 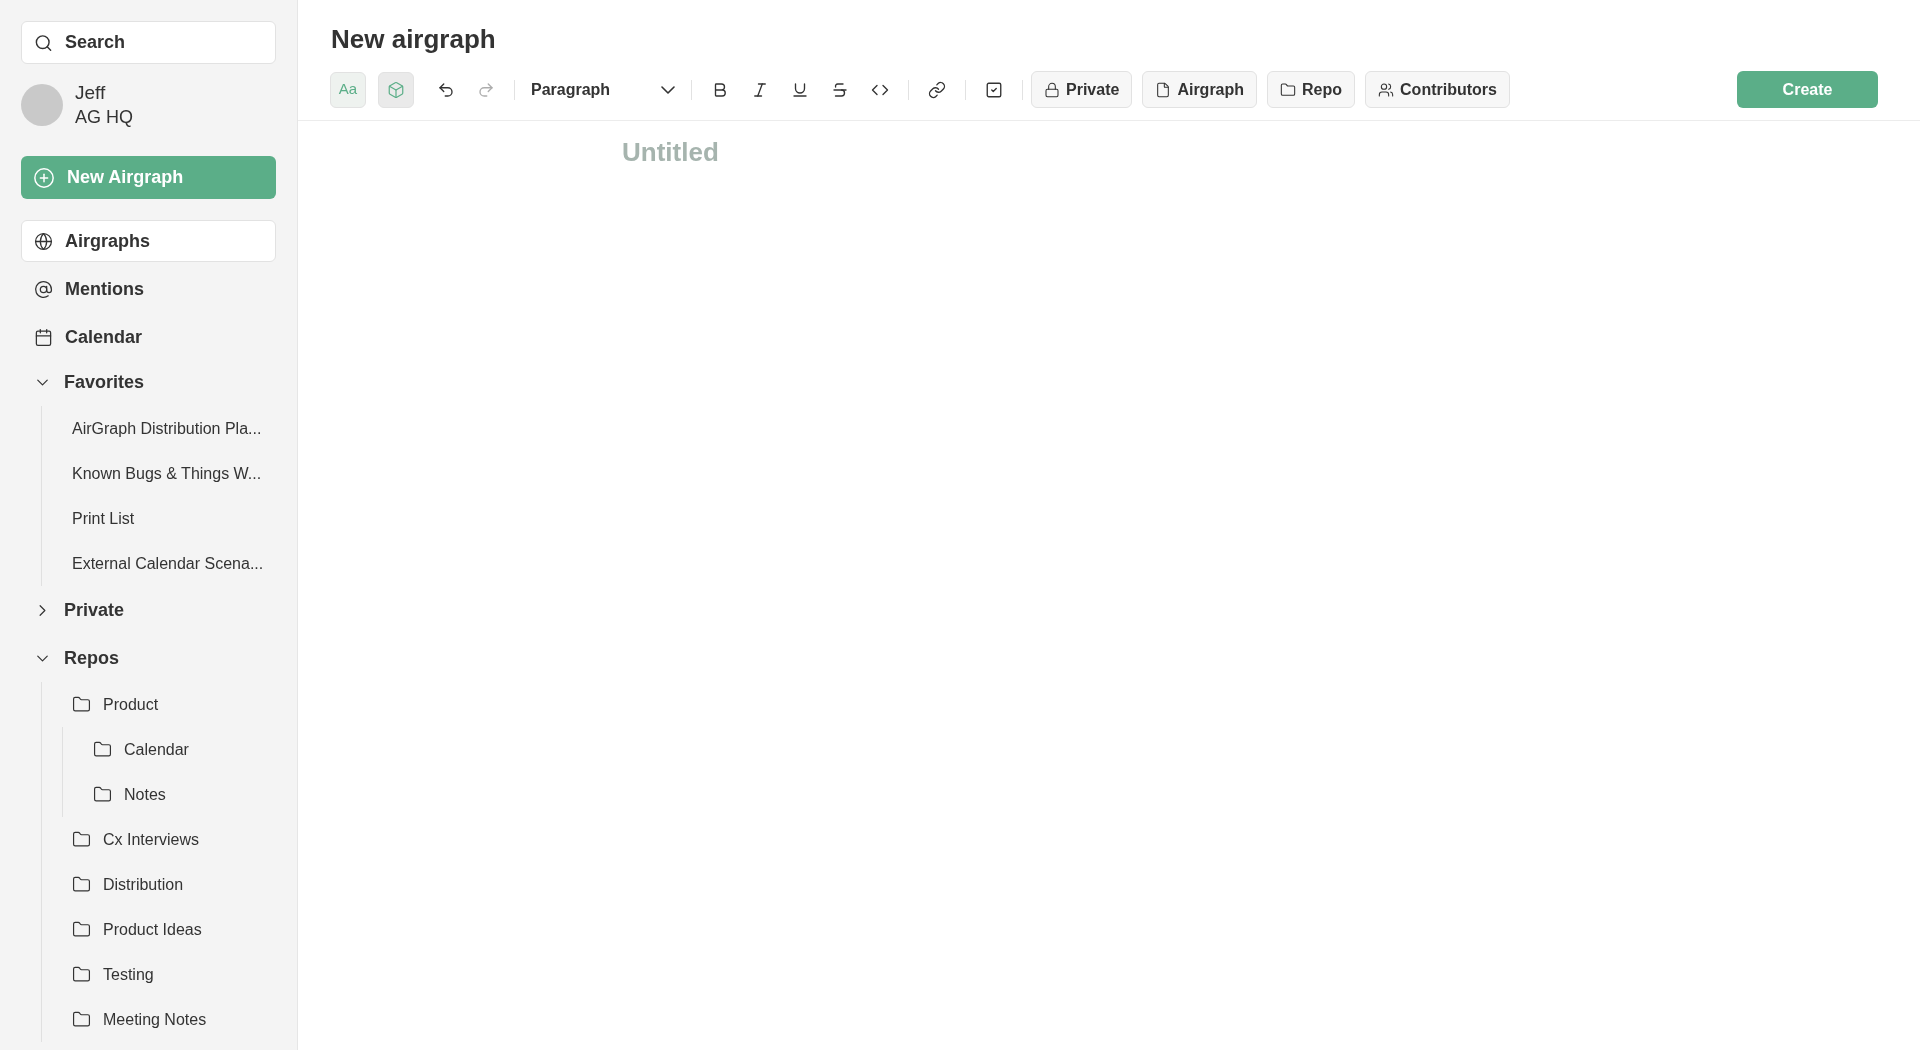 What do you see at coordinates (152, 929) in the screenshot?
I see `sidebar-item: Product Ideas` at bounding box center [152, 929].